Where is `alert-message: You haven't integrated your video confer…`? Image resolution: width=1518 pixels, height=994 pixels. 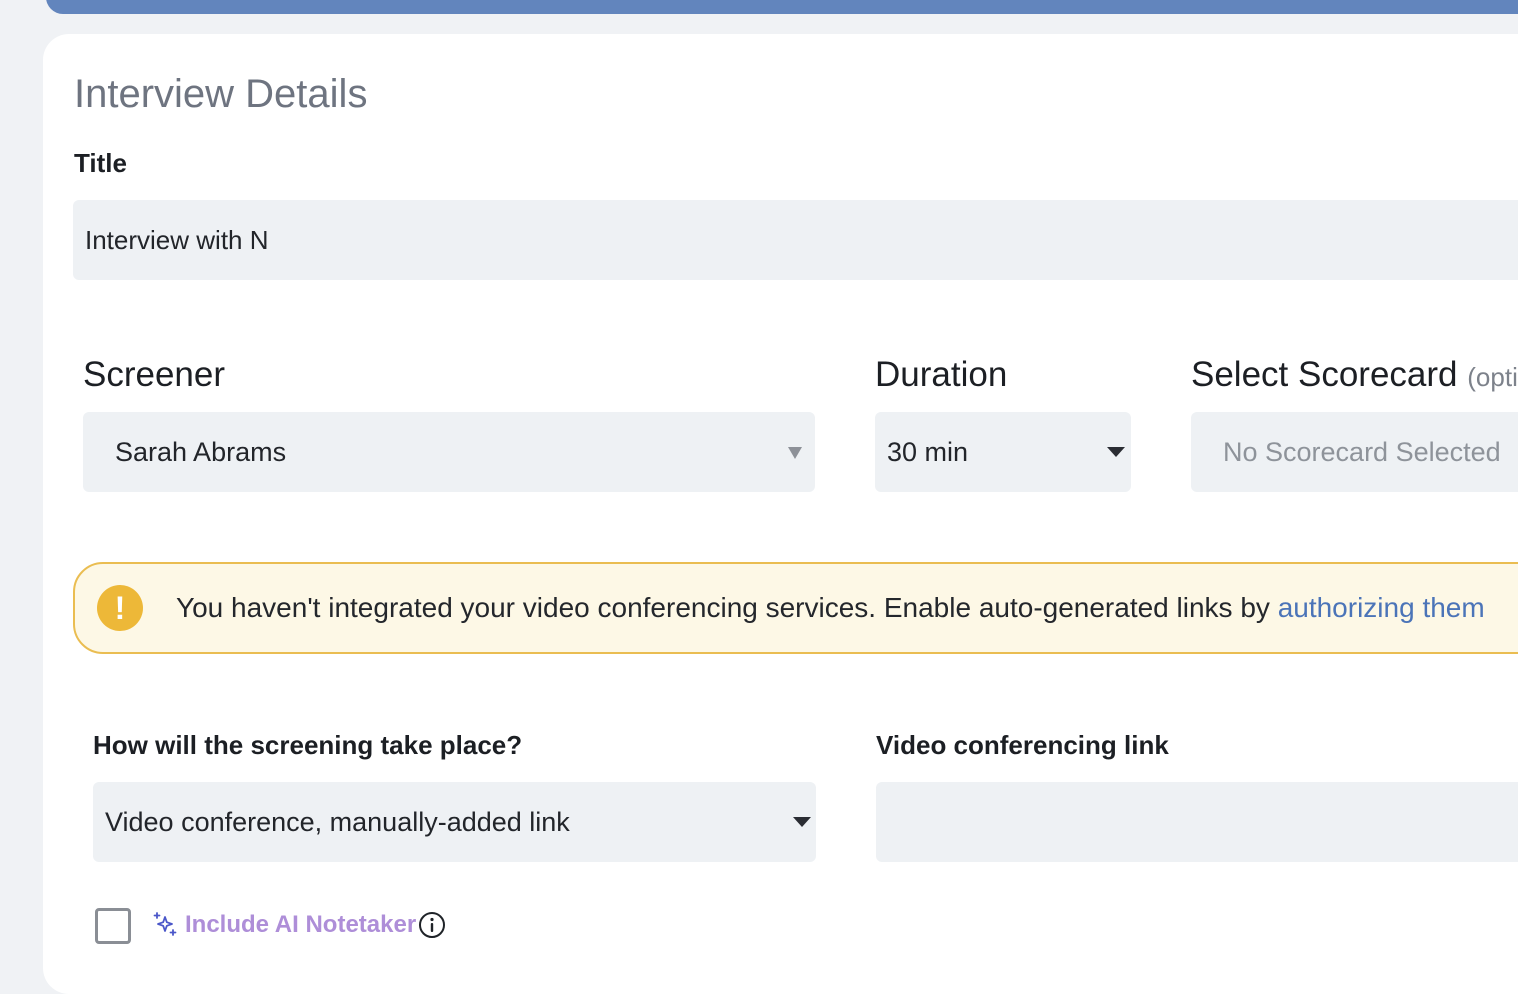
alert-message: You haven't integrated your video confer… is located at coordinates (830, 608).